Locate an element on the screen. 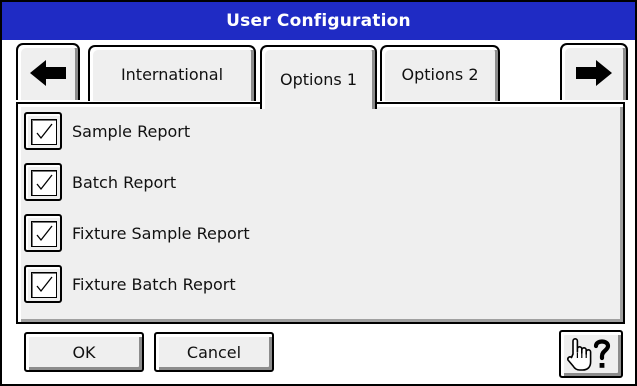 The height and width of the screenshot is (386, 637). tab-international-label: International is located at coordinates (172, 74).